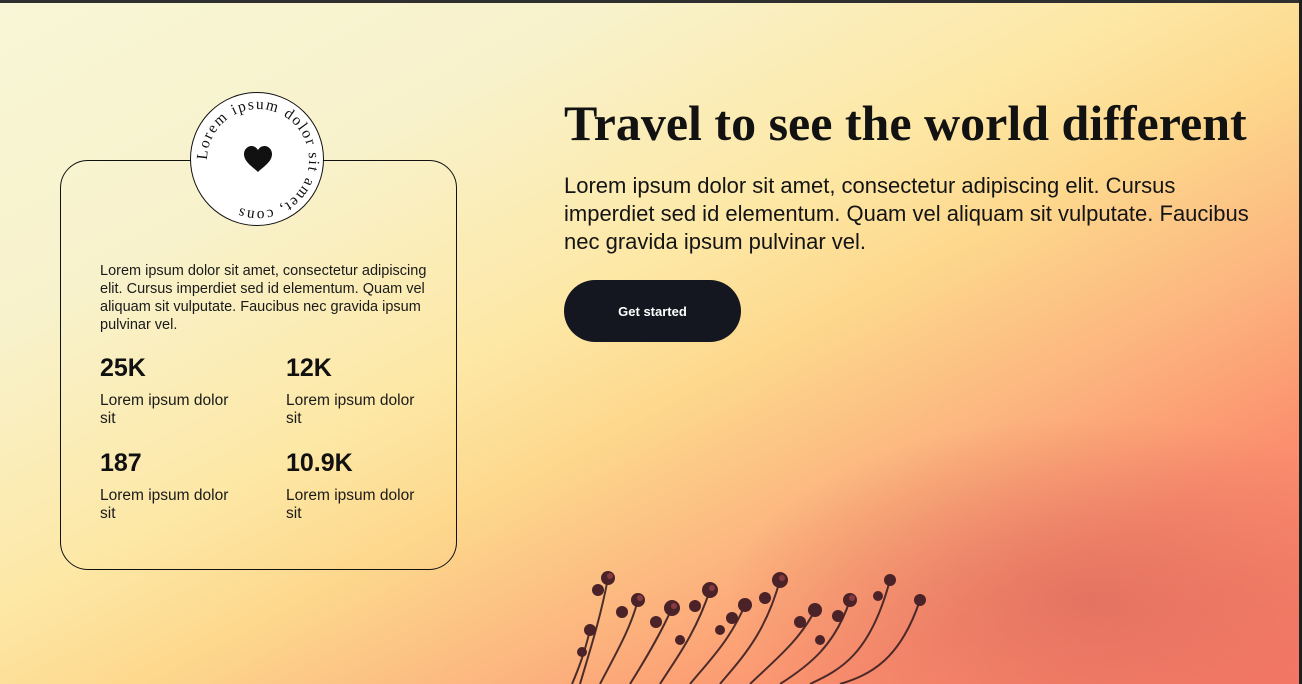 Image resolution: width=1302 pixels, height=684 pixels. I want to click on hero-title: Travel to see the world different, so click(905, 123).